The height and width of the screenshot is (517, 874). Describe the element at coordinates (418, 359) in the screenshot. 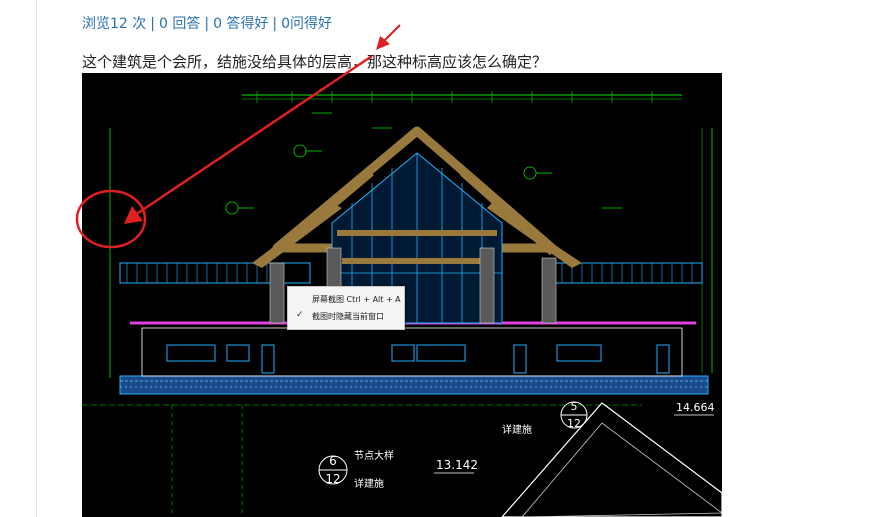

I see `lower-windows` at that location.